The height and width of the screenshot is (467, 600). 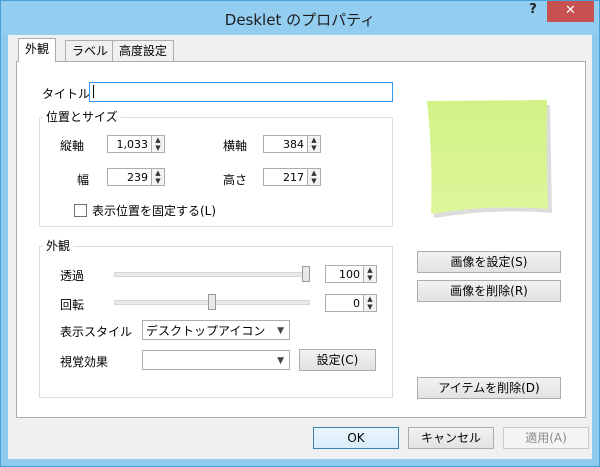 What do you see at coordinates (356, 438) in the screenshot?
I see `ok-button: OK` at bounding box center [356, 438].